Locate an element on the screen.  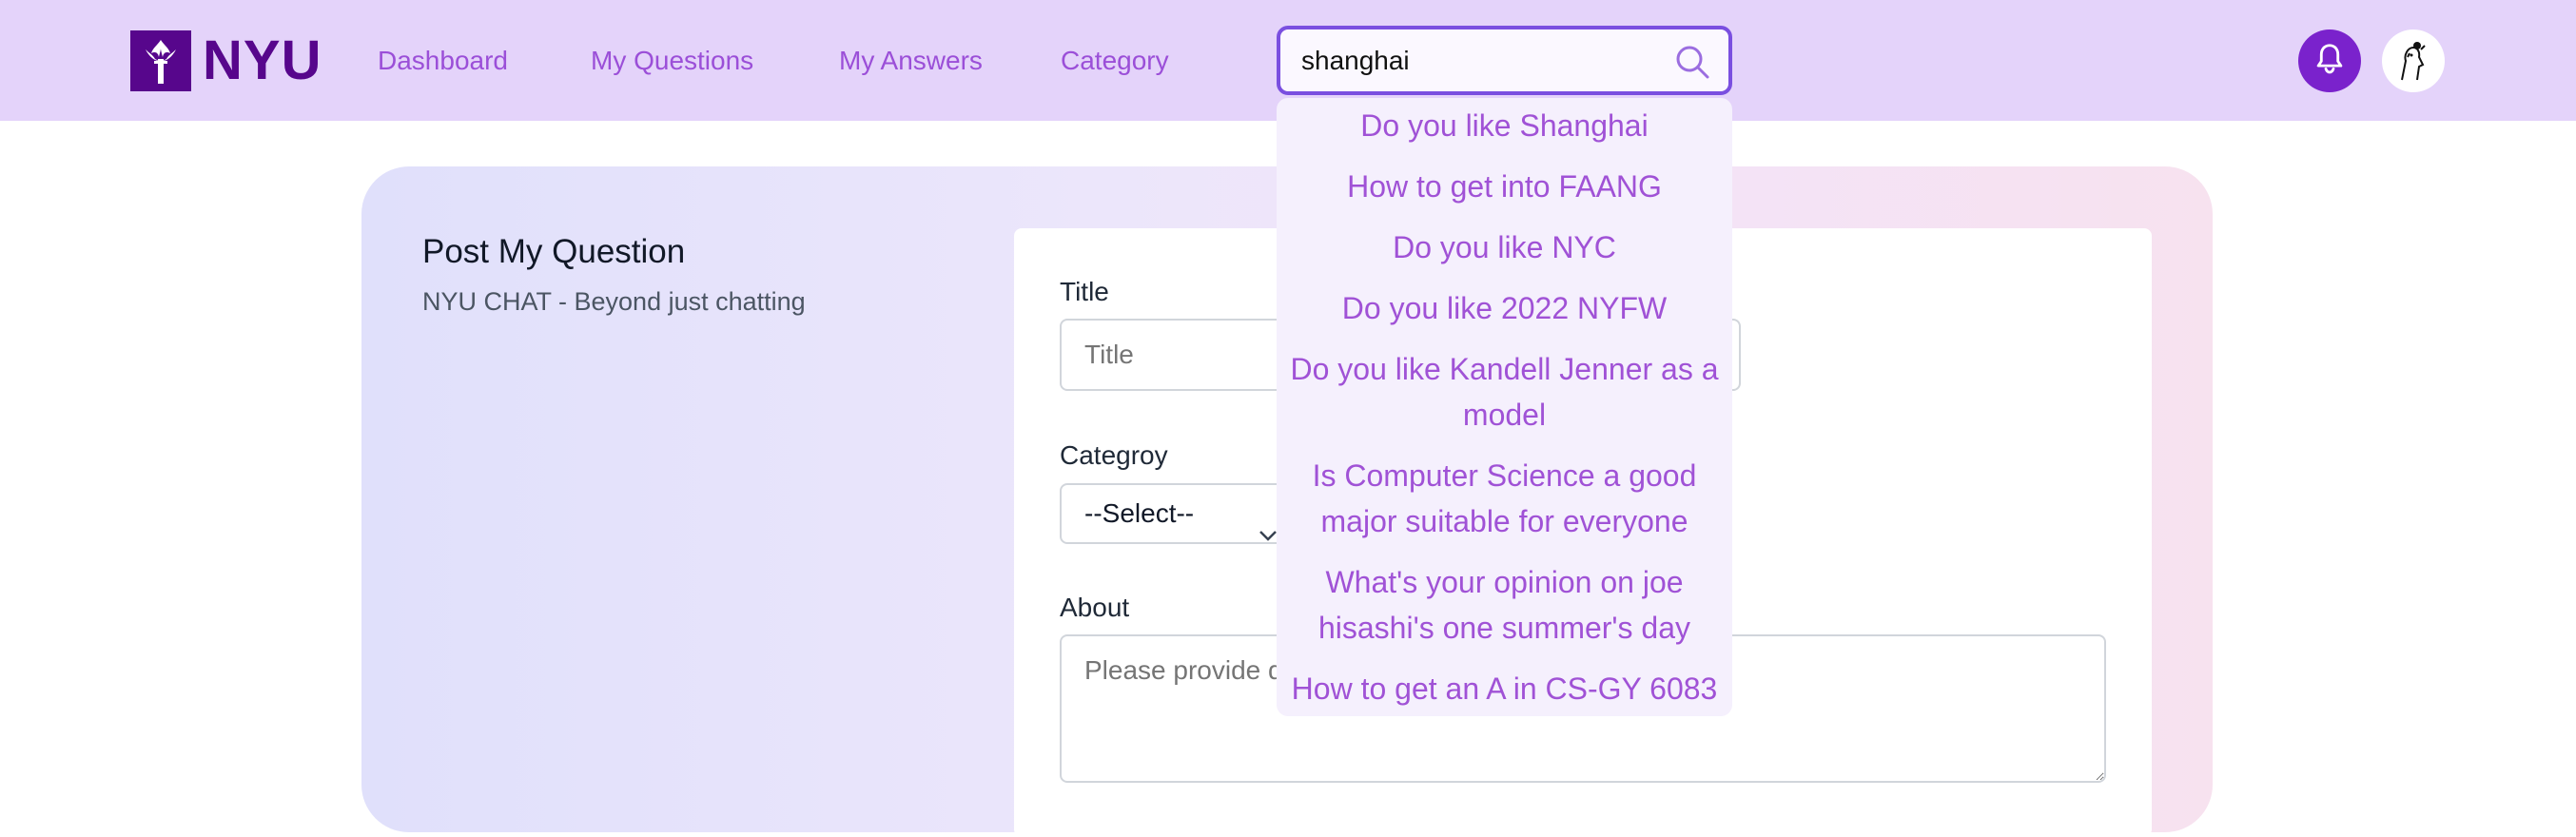
nyu-logo: NYU is located at coordinates (226, 61).